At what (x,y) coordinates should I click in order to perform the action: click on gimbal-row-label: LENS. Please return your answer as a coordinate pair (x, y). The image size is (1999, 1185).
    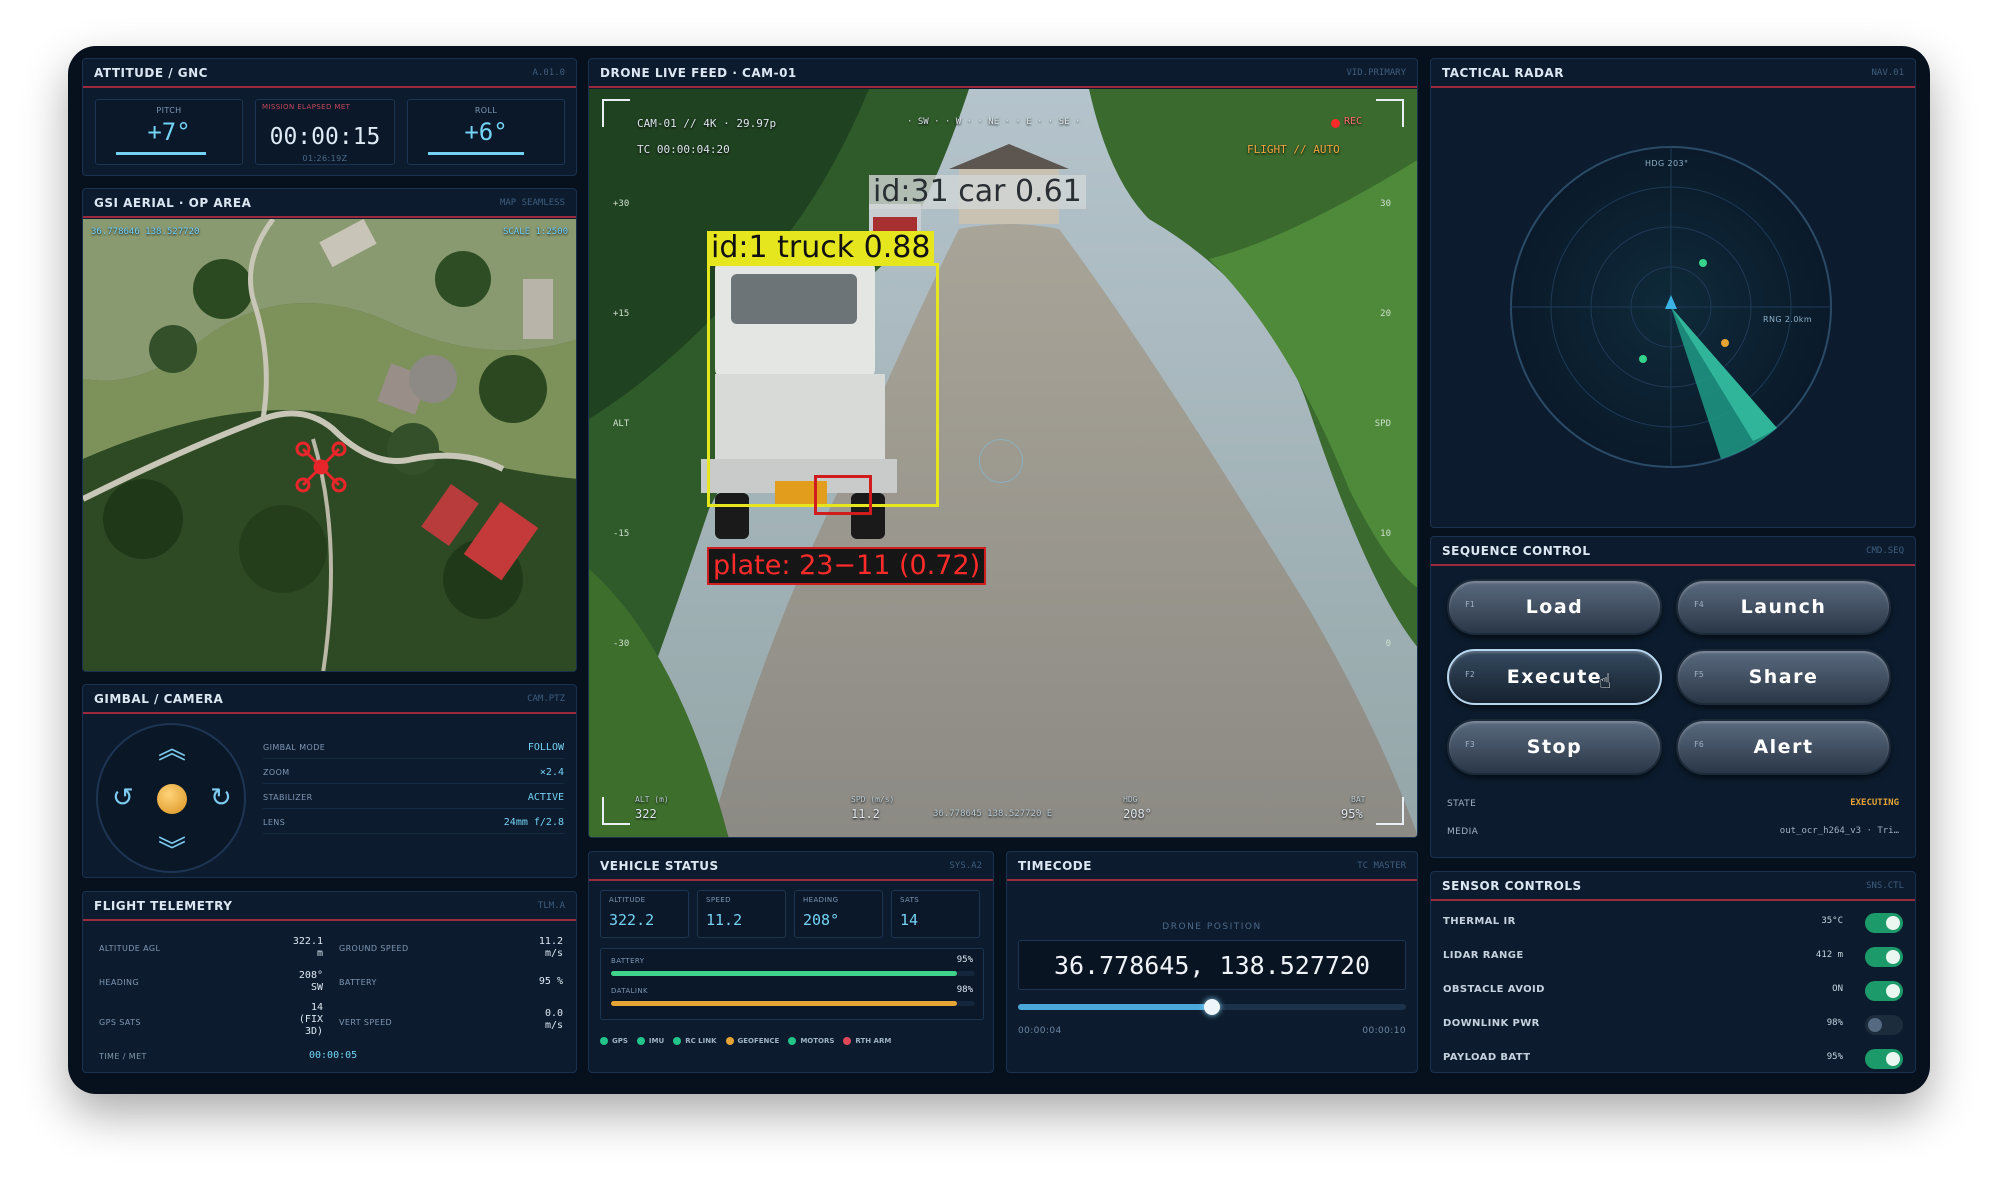
    Looking at the image, I should click on (274, 822).